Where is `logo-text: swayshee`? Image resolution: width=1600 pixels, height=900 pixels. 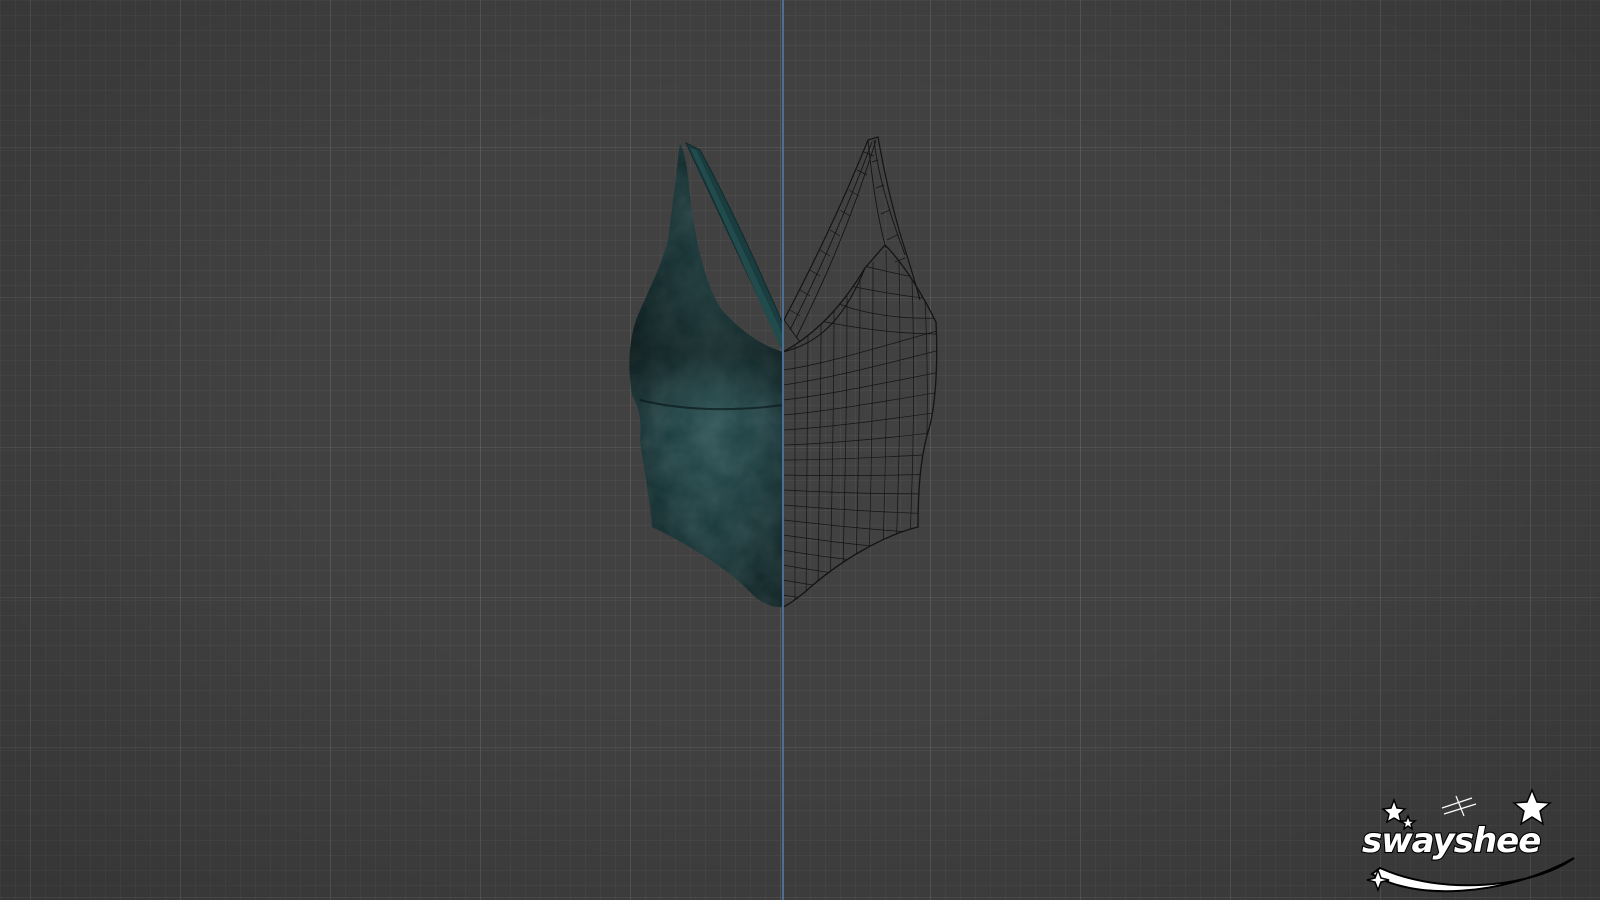
logo-text: swayshee is located at coordinates (1451, 841).